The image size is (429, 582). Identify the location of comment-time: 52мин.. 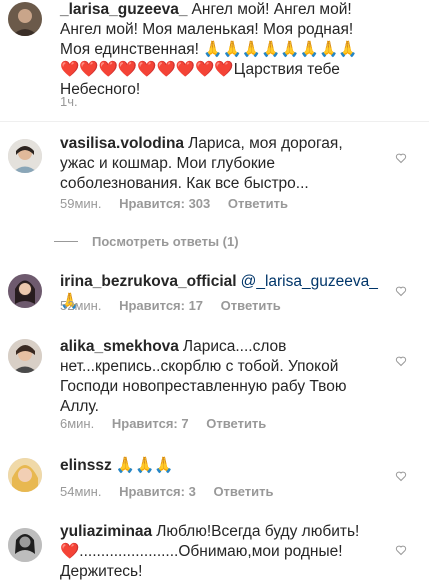
(81, 305).